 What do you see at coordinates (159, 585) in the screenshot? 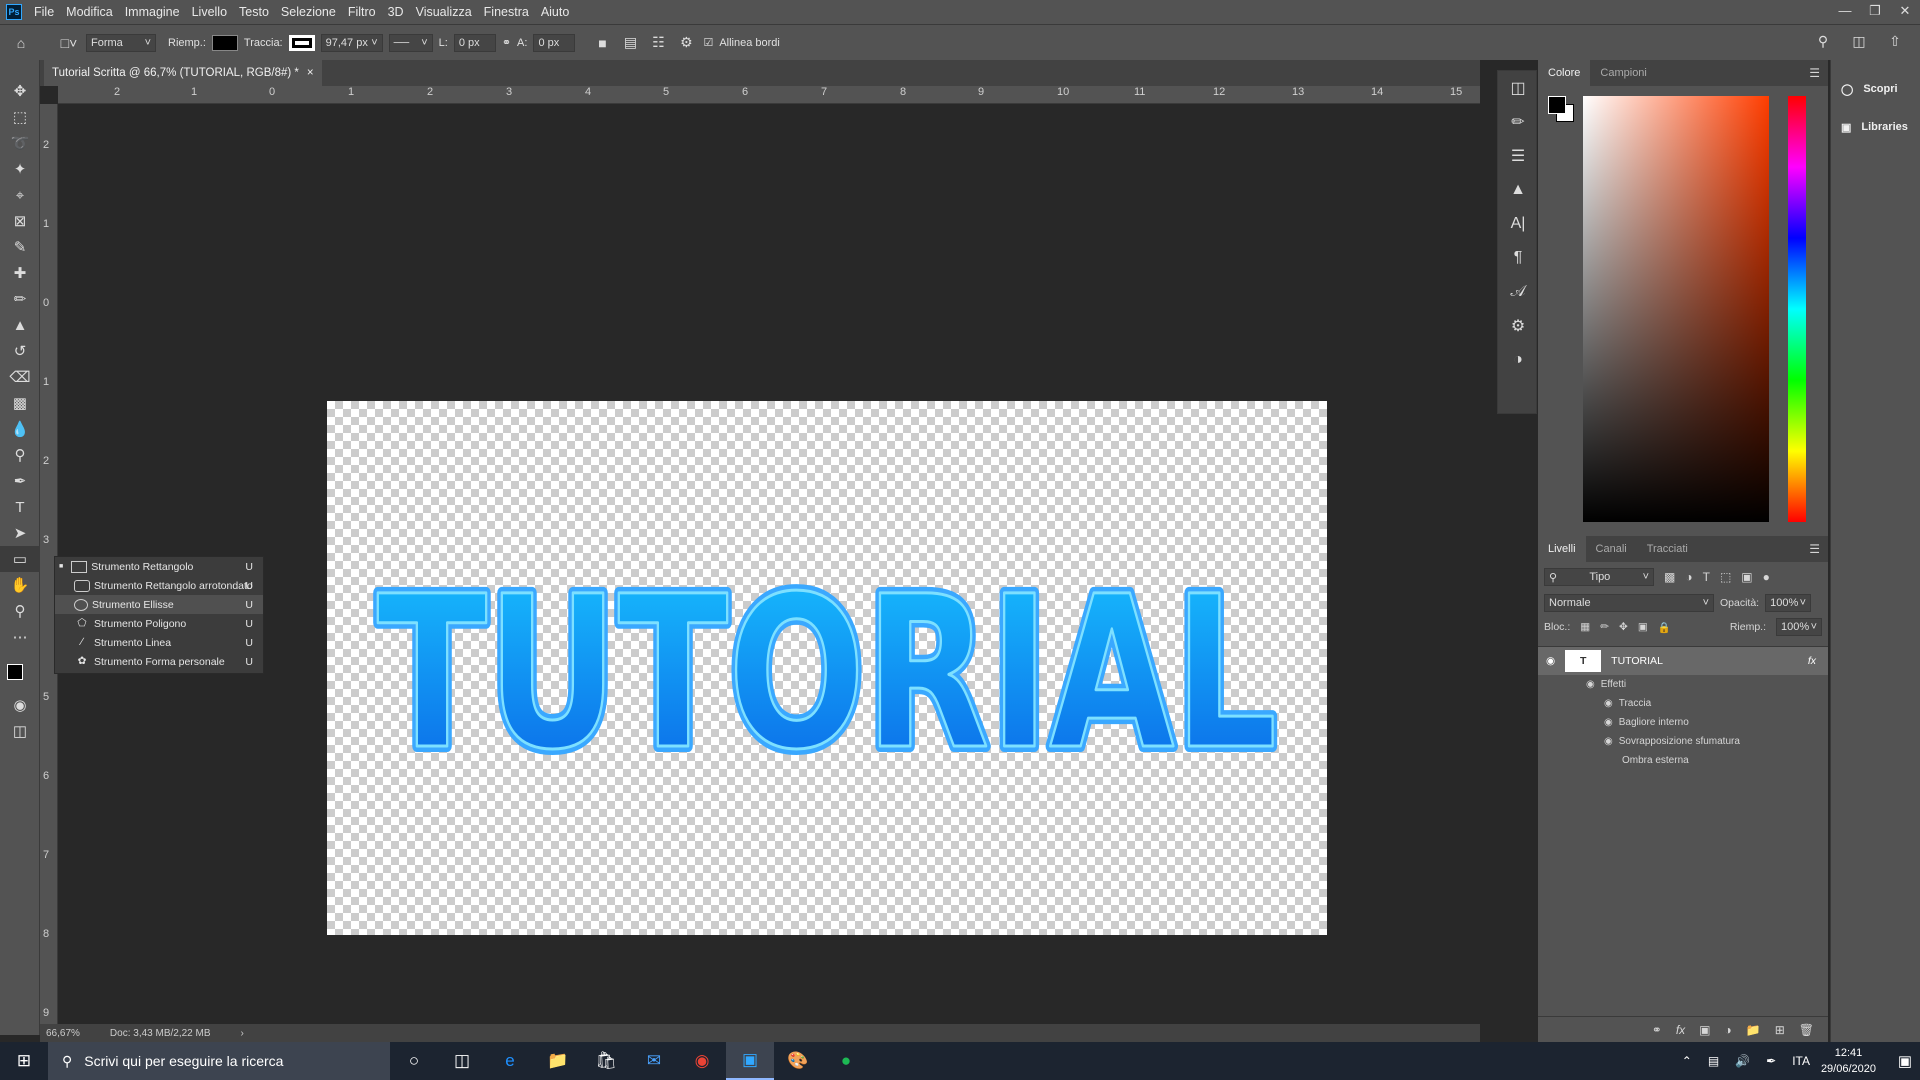
I see `flyout-item-rounded-rectangle: Strumento Rettangolo arrotondato U` at bounding box center [159, 585].